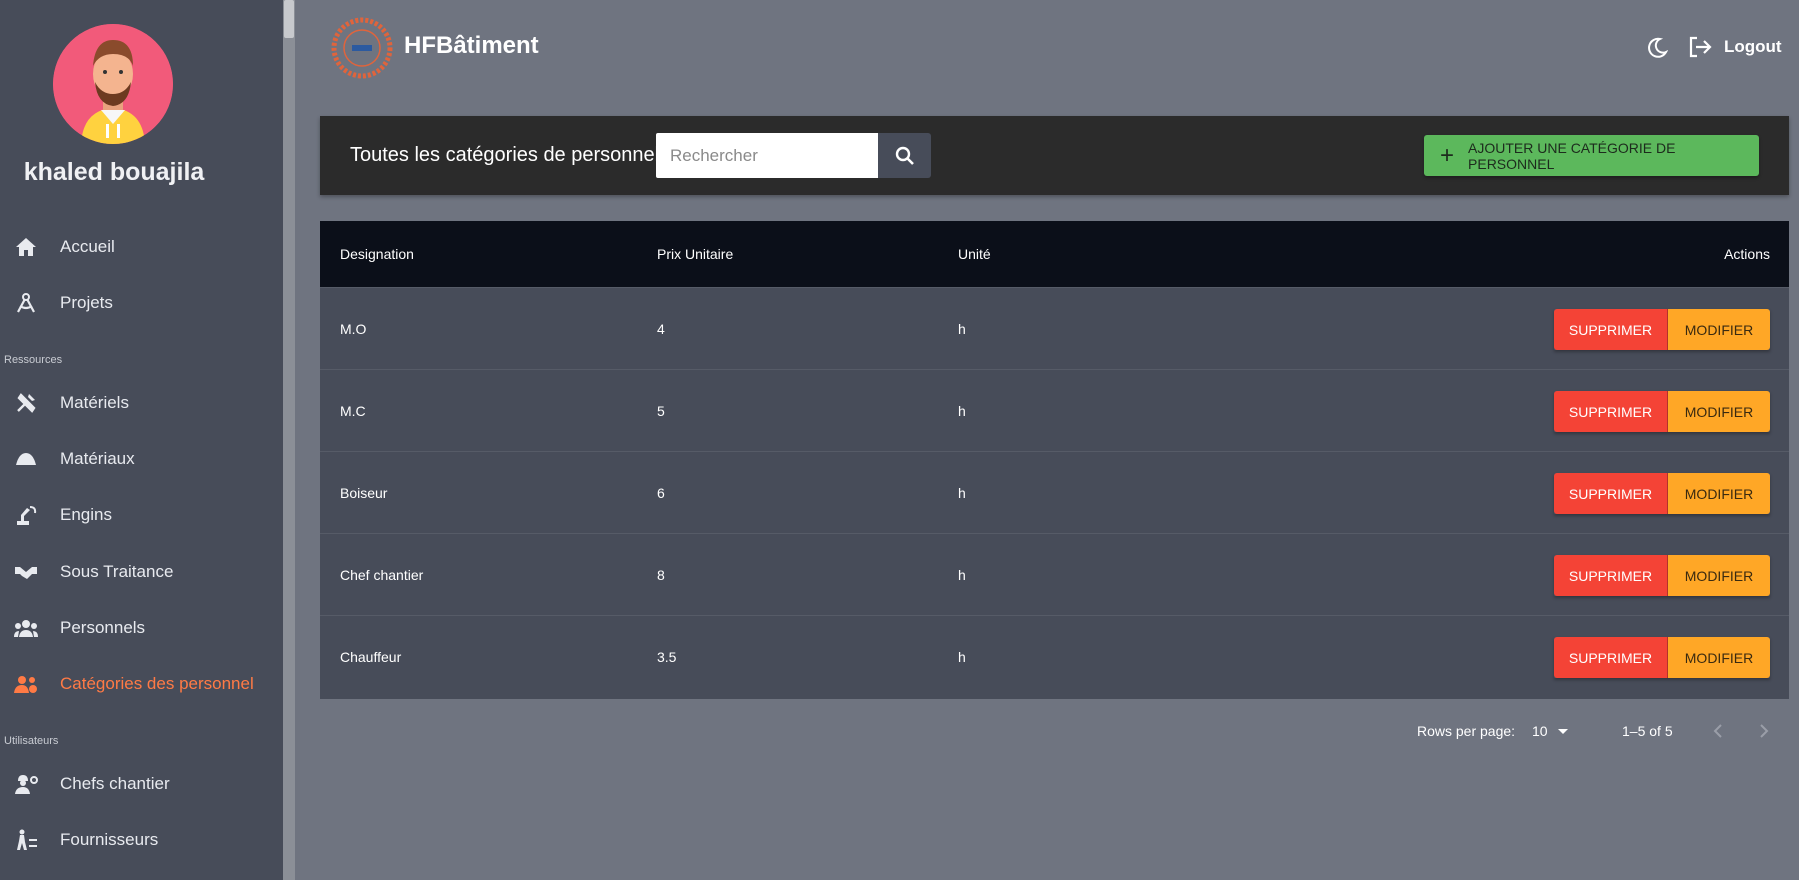 Image resolution: width=1799 pixels, height=880 pixels. Describe the element at coordinates (661, 575) in the screenshot. I see `cell-prix: 8` at that location.